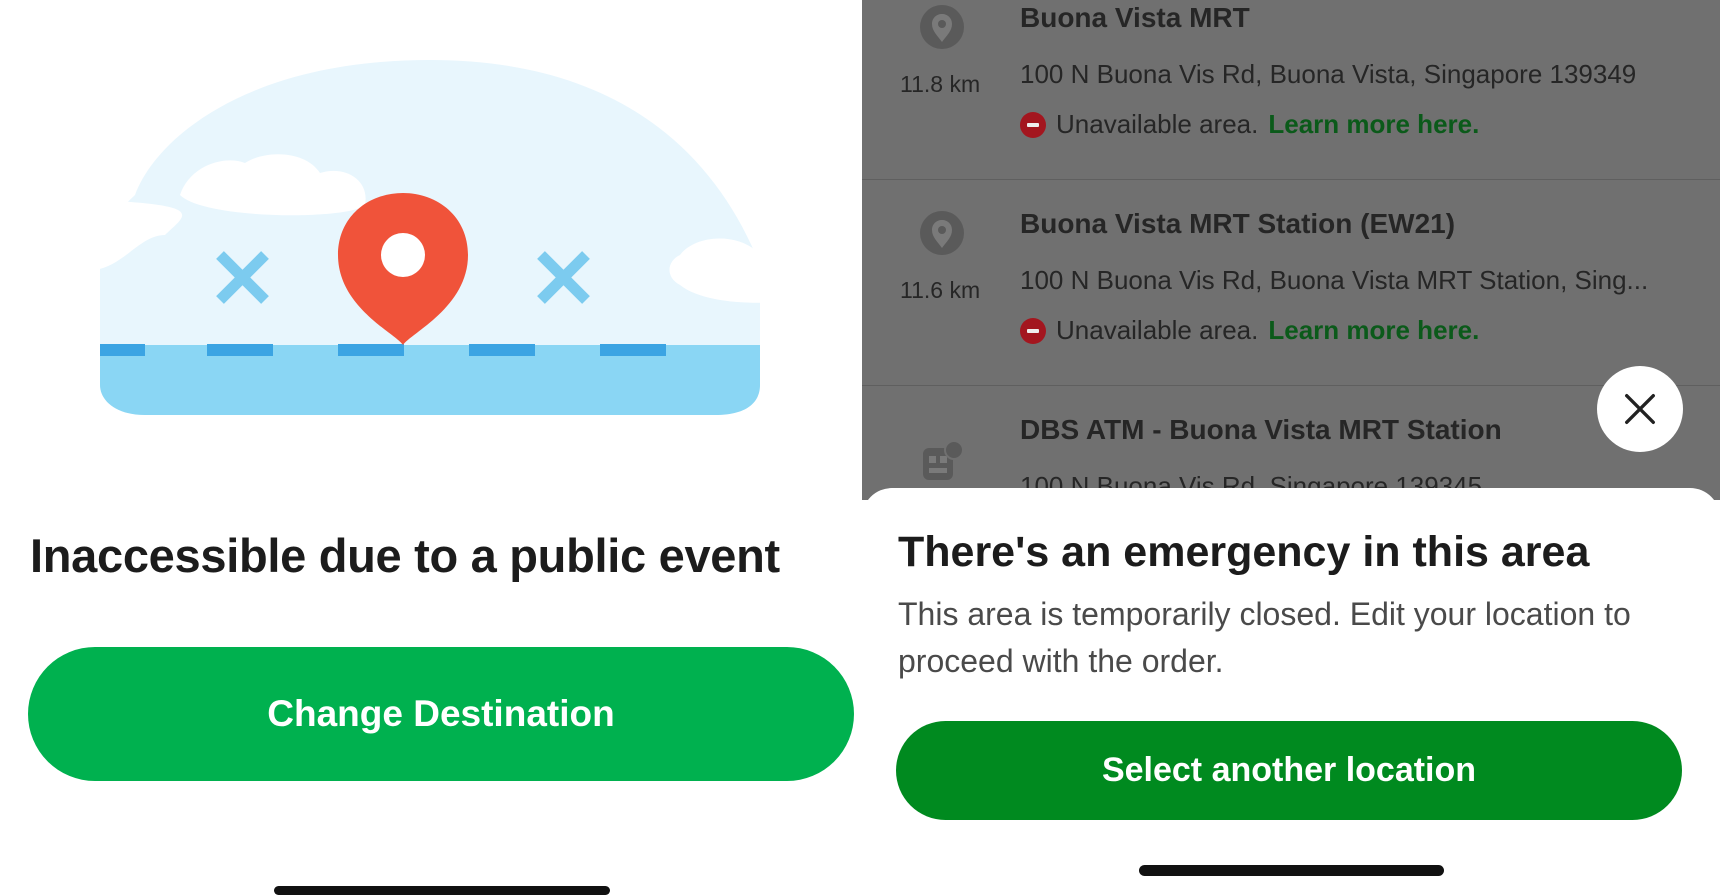  What do you see at coordinates (942, 463) in the screenshot?
I see `atm-icon` at bounding box center [942, 463].